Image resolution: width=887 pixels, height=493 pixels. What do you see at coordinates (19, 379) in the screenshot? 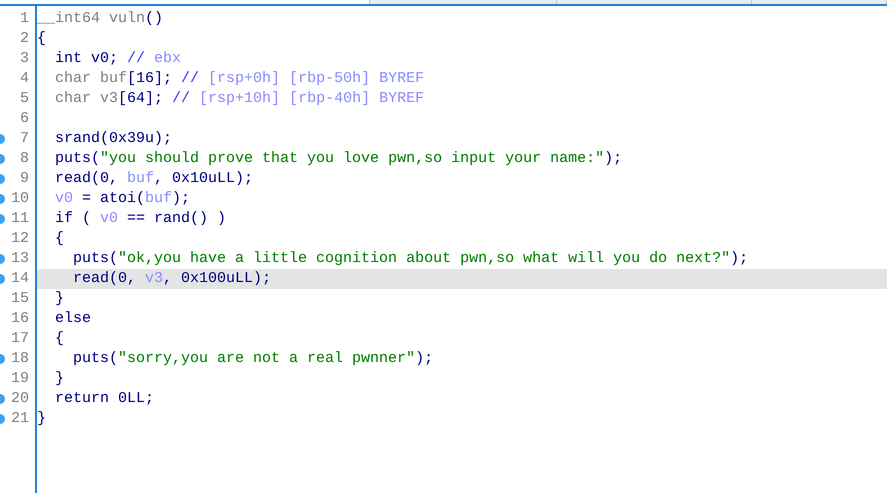
I see `line-number: 19` at bounding box center [19, 379].